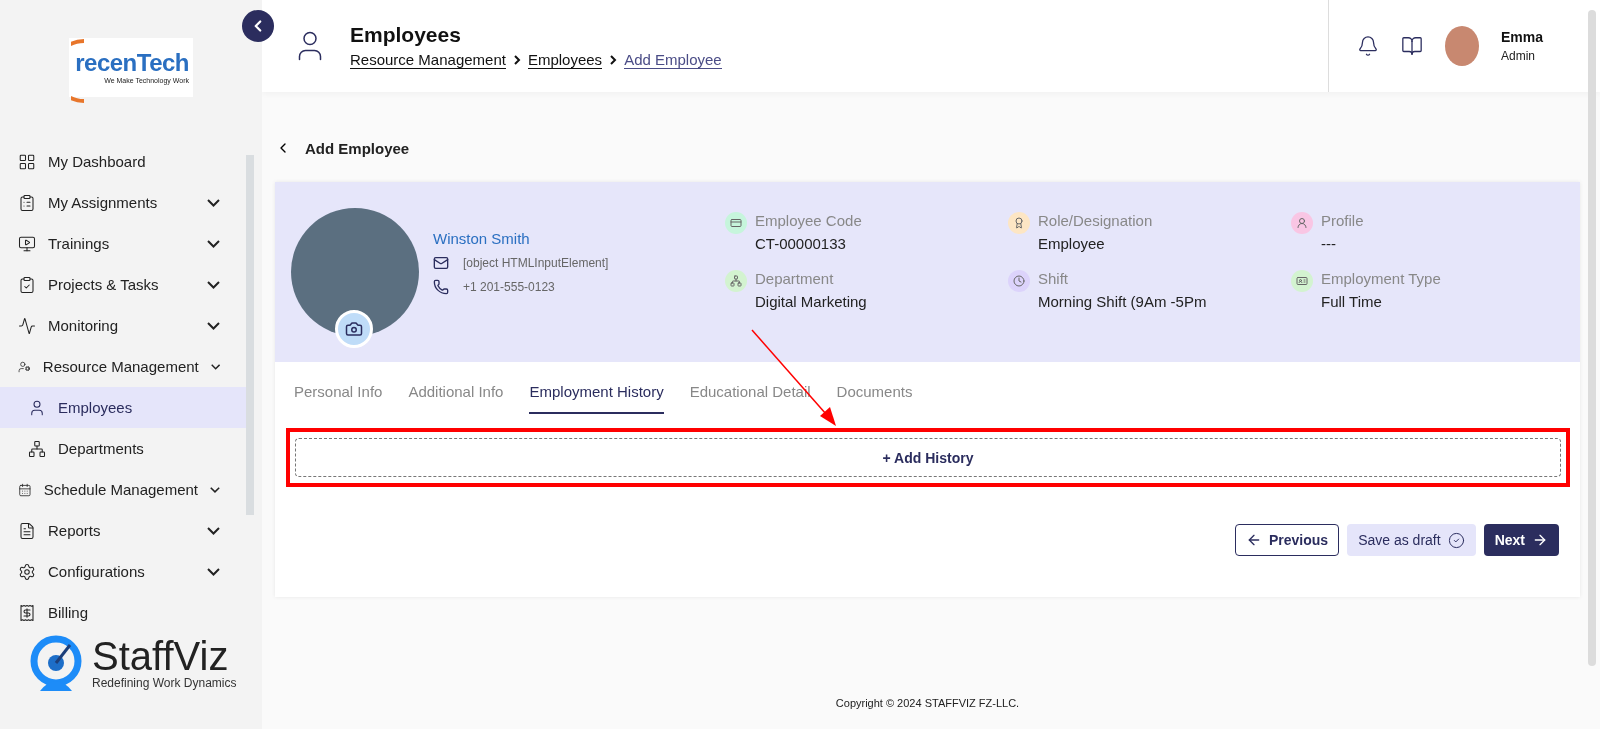  I want to click on phone-icon, so click(441, 286).